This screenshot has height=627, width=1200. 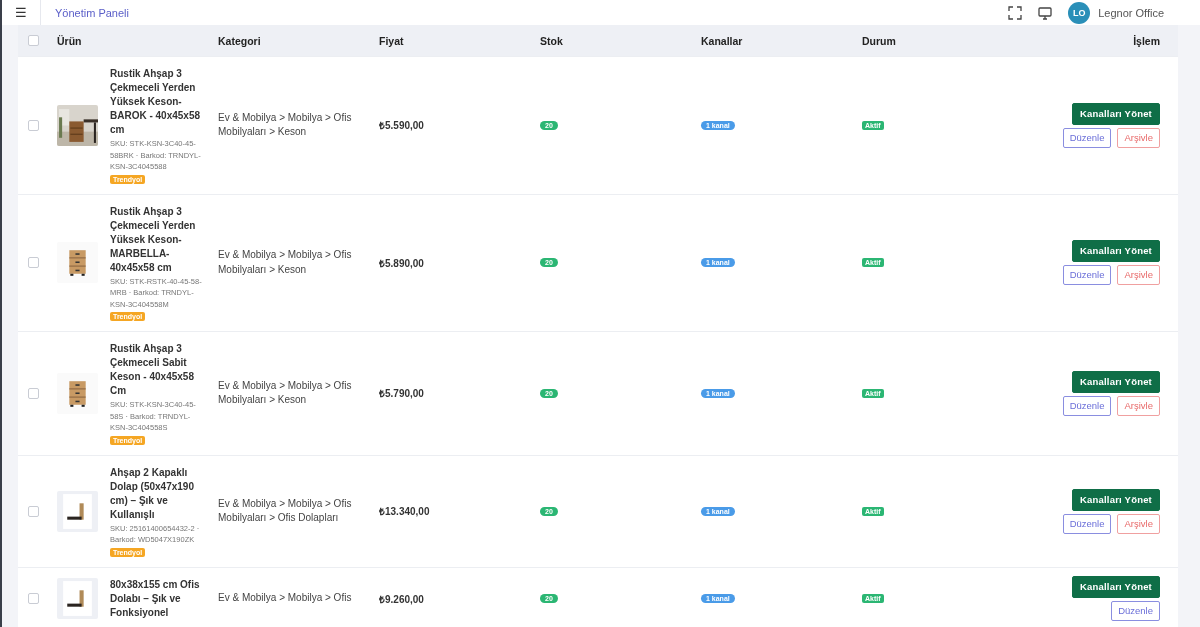 I want to click on column-header: Ürün, so click(x=70, y=40).